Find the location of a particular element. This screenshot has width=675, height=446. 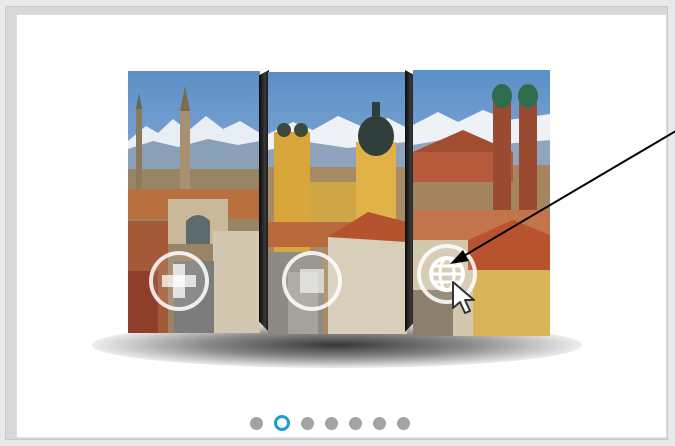

add-button is located at coordinates (179, 281).